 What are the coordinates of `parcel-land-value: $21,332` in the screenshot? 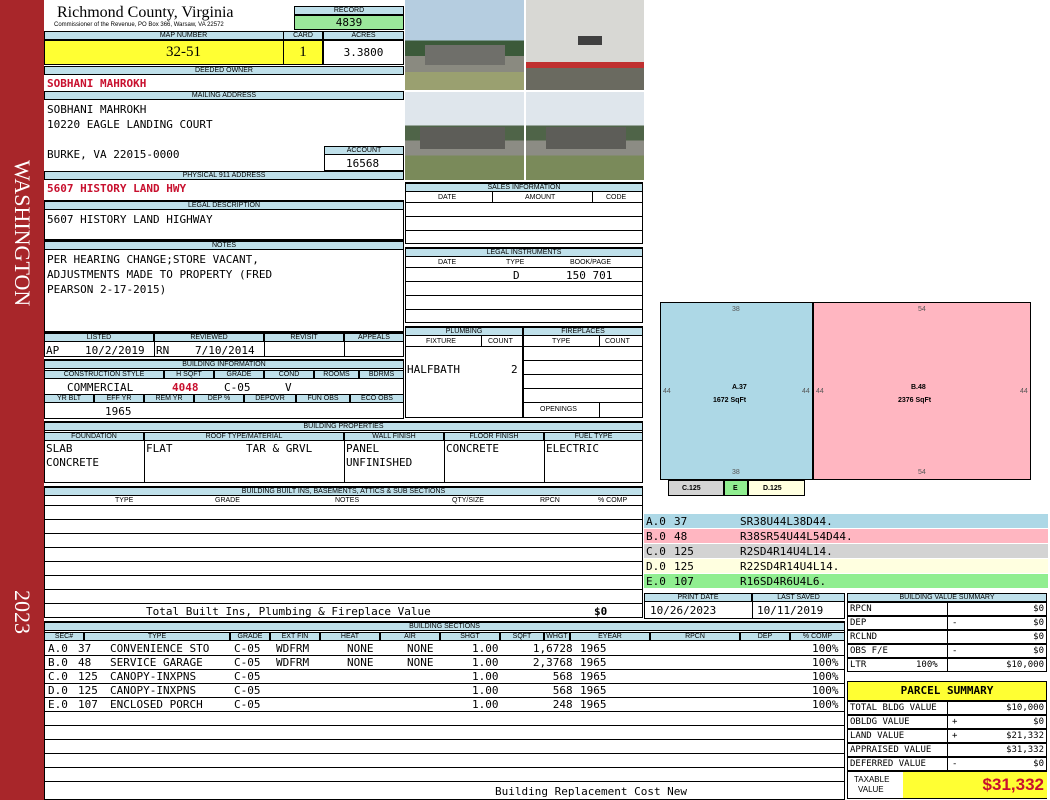 It's located at (1025, 736).